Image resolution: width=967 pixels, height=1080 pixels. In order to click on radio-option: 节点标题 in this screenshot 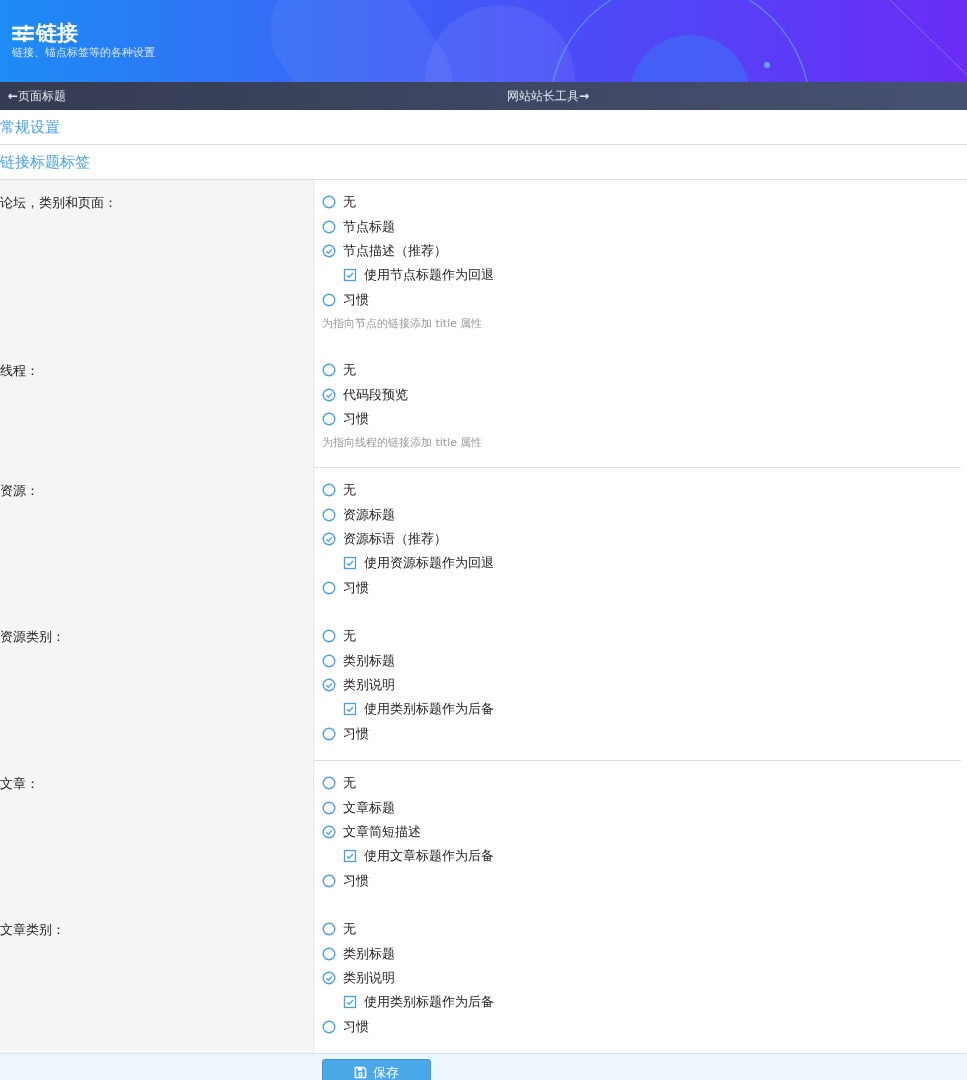, I will do `click(641, 226)`.